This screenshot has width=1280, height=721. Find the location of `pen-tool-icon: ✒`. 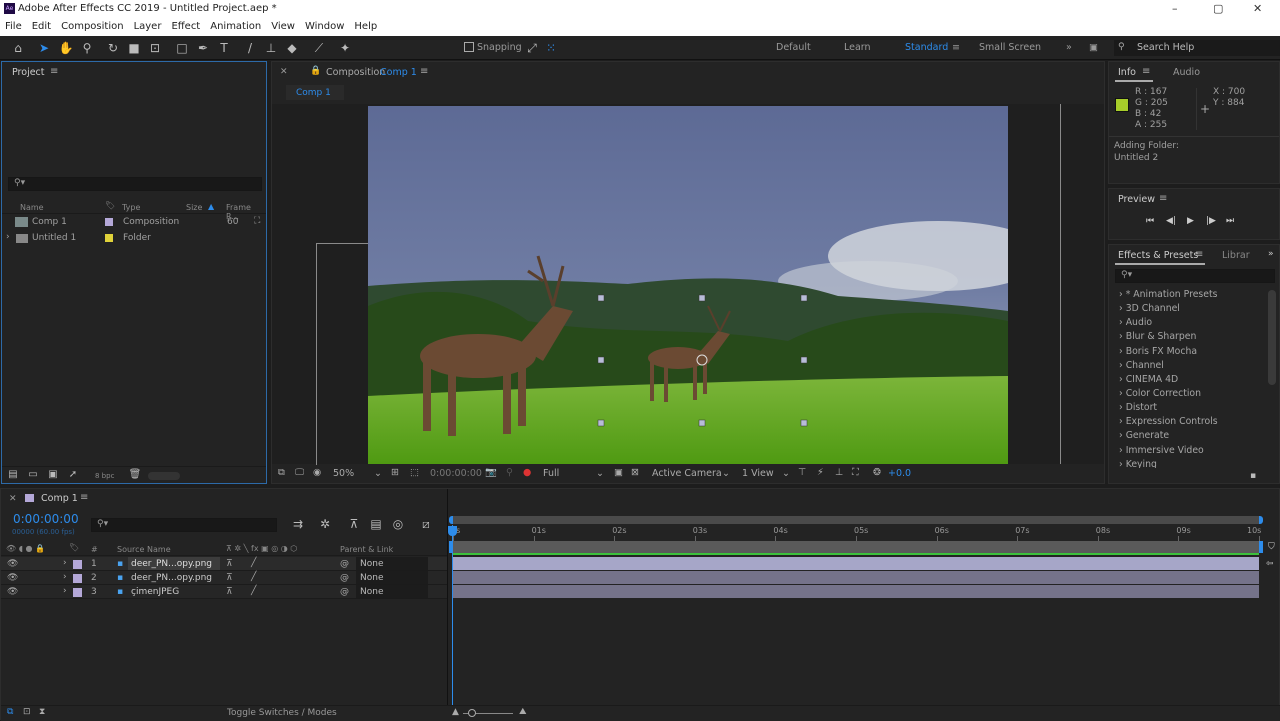

pen-tool-icon: ✒ is located at coordinates (203, 48).